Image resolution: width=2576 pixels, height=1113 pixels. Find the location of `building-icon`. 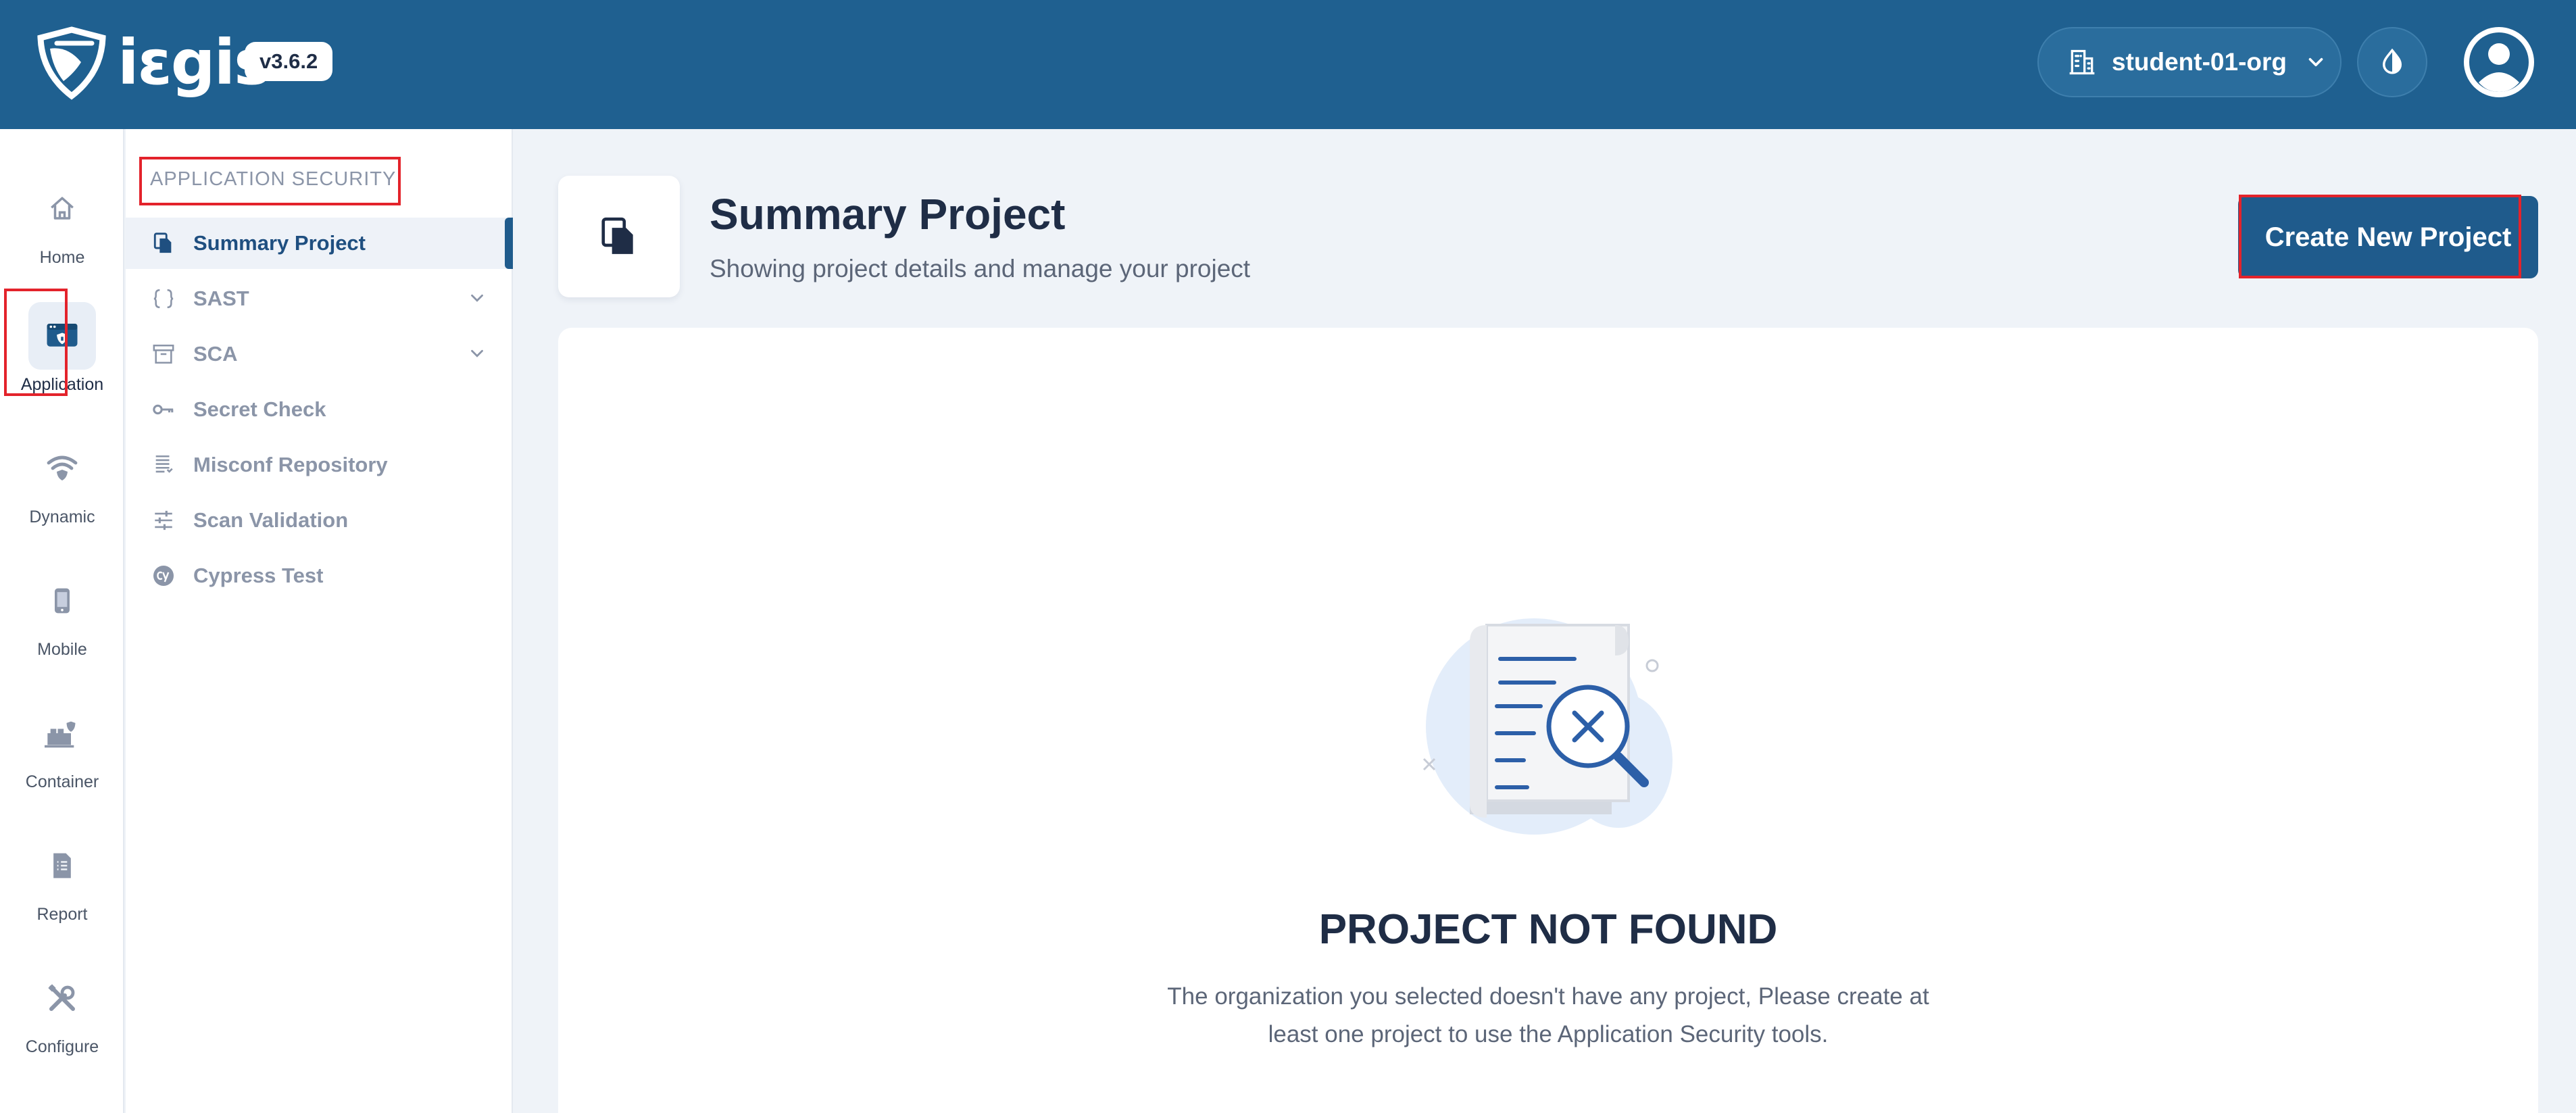

building-icon is located at coordinates (2082, 62).